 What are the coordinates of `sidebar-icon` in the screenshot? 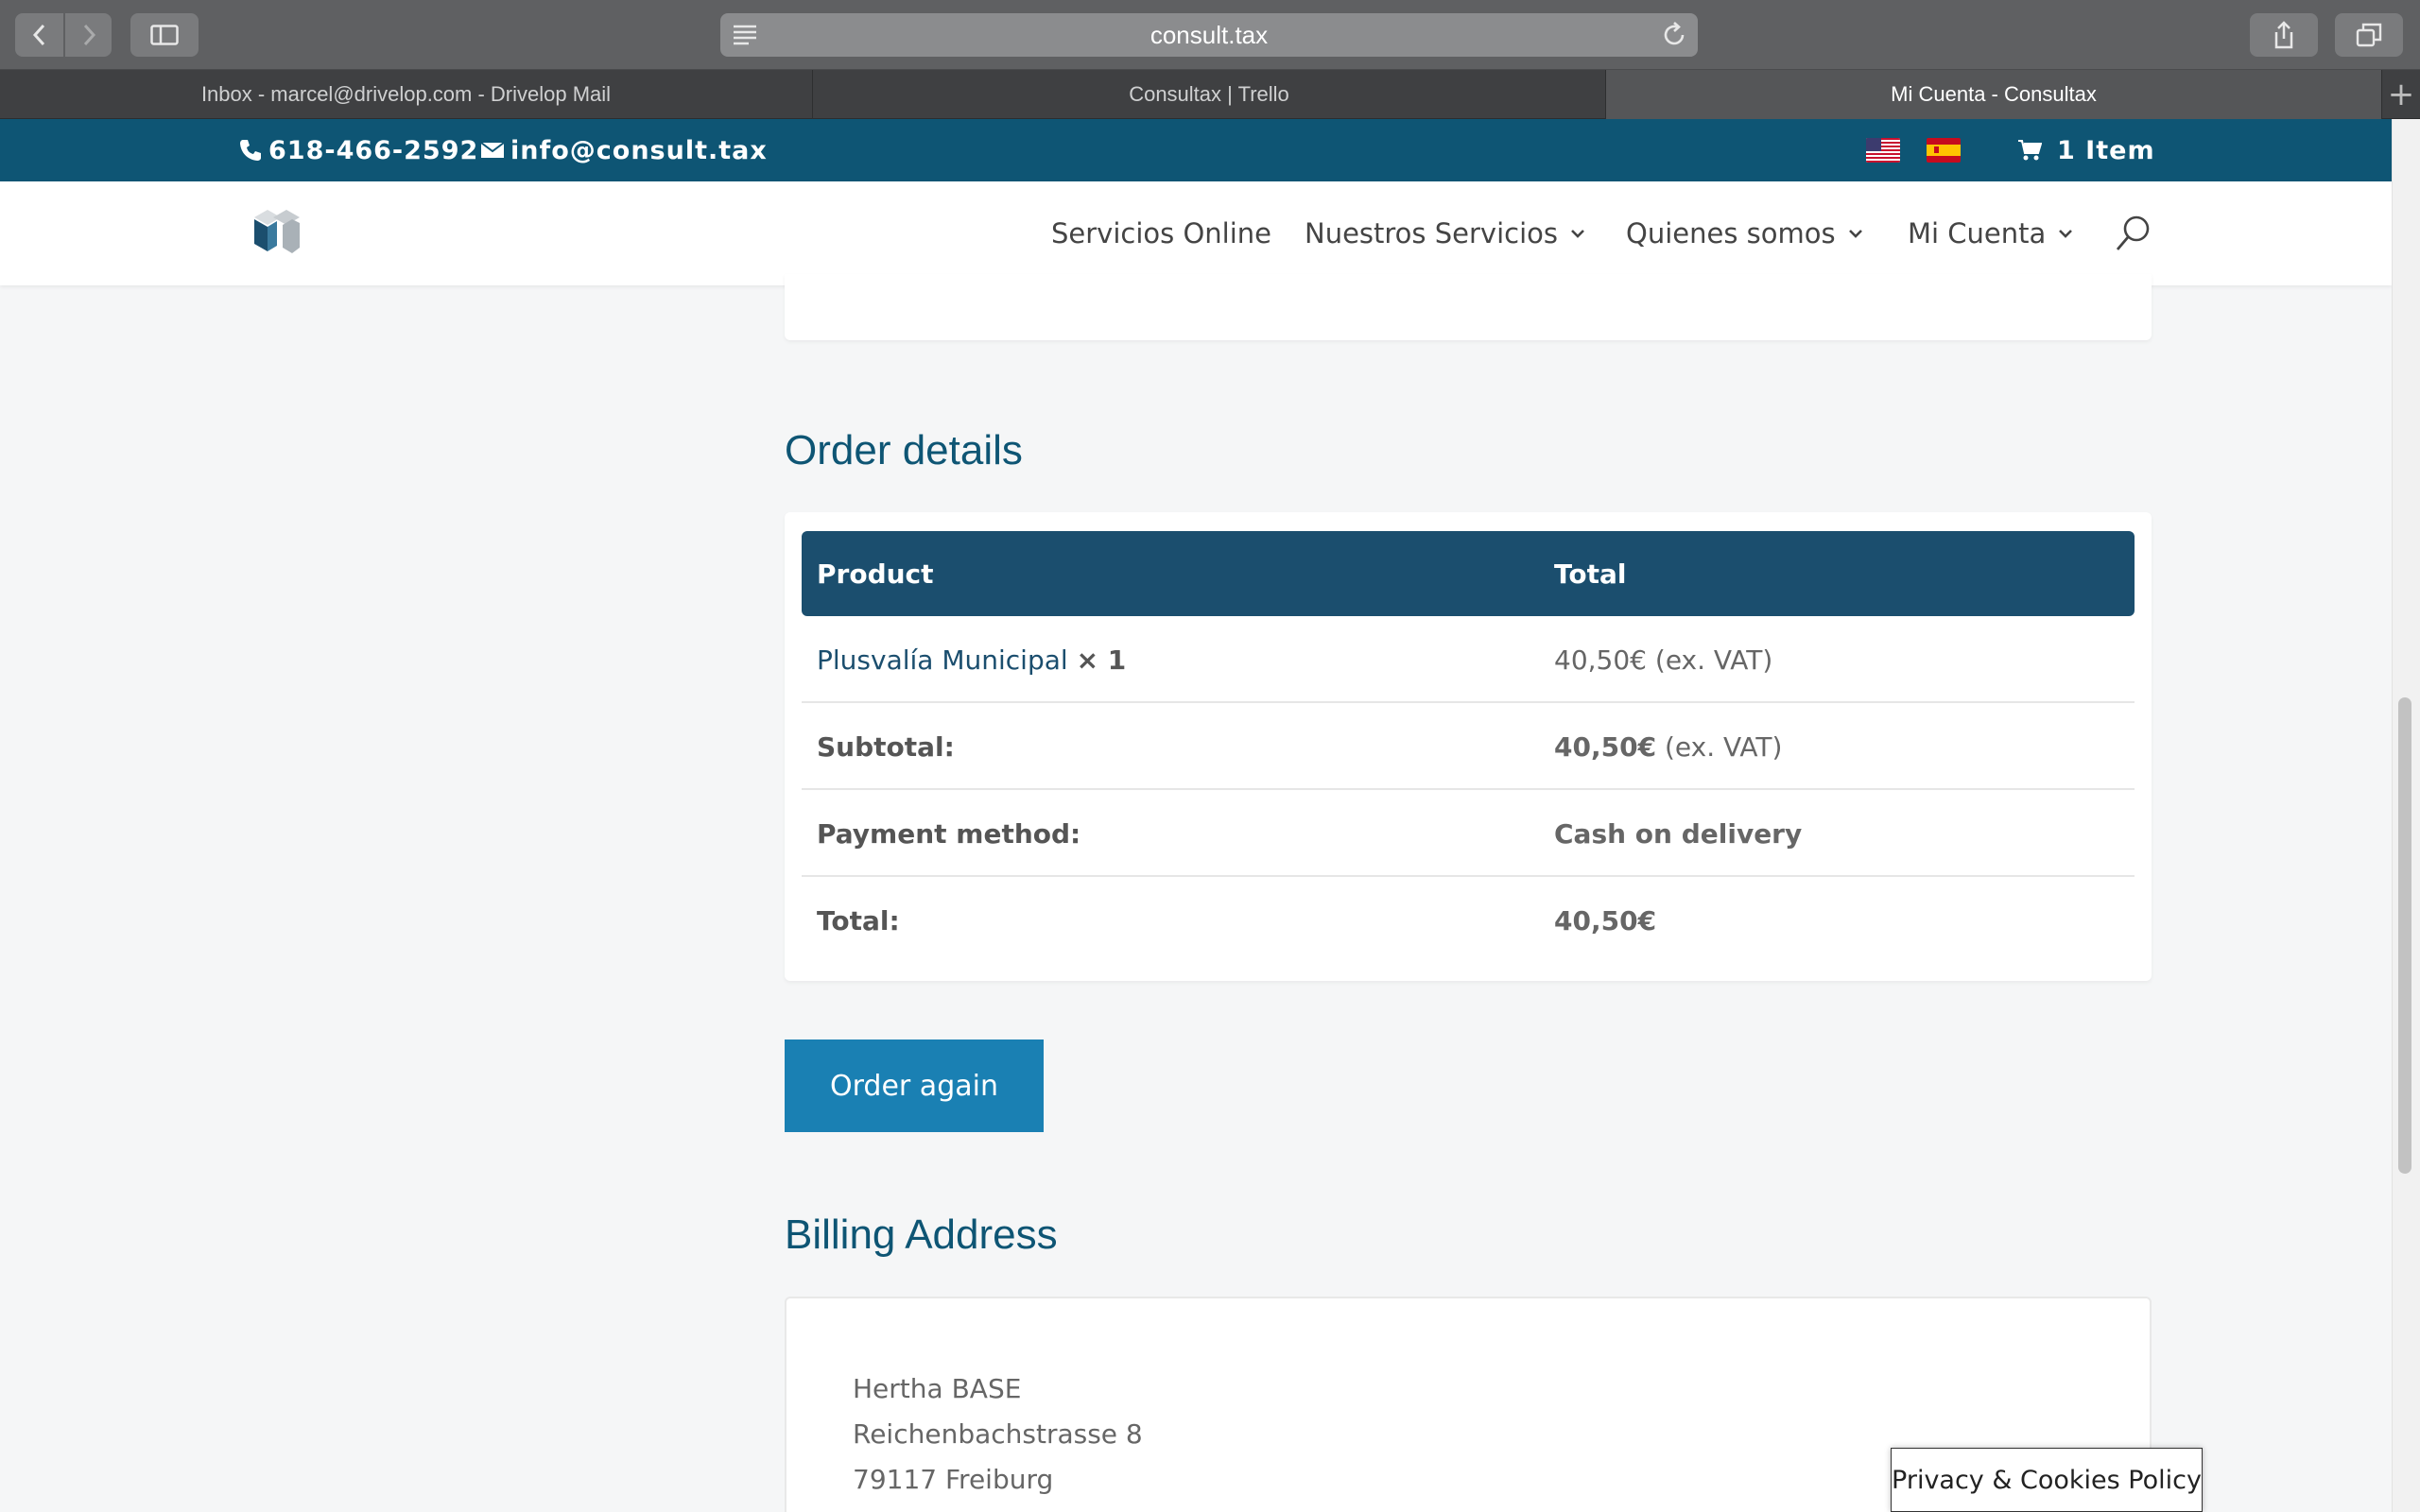 It's located at (164, 35).